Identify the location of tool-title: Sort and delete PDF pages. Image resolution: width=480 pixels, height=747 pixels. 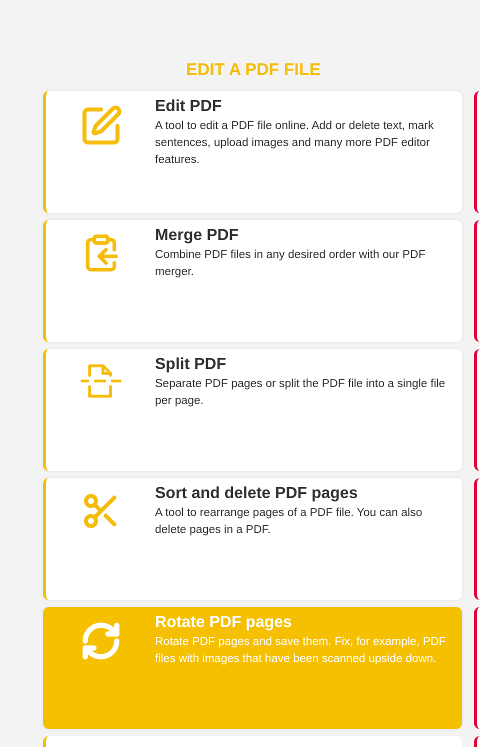
(257, 494).